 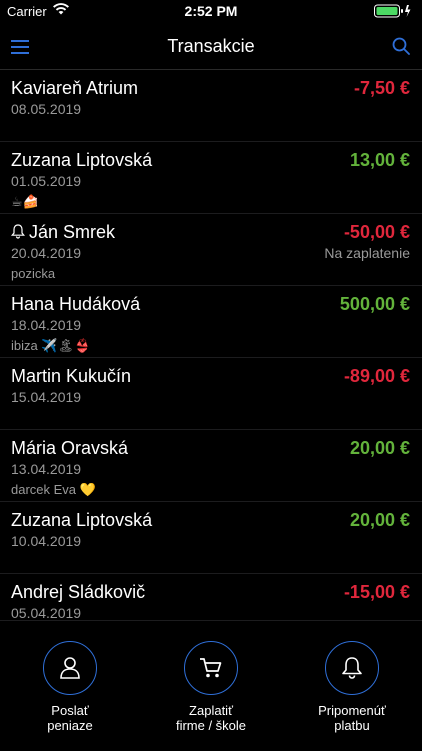 What do you see at coordinates (352, 718) in the screenshot?
I see `remind-payment-label: Pripomenúť platbu` at bounding box center [352, 718].